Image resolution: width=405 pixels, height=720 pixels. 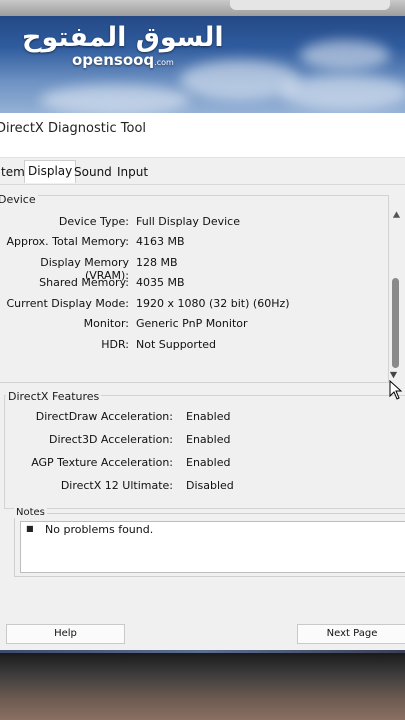 I want to click on next-page-button: Next Page, so click(x=351, y=634).